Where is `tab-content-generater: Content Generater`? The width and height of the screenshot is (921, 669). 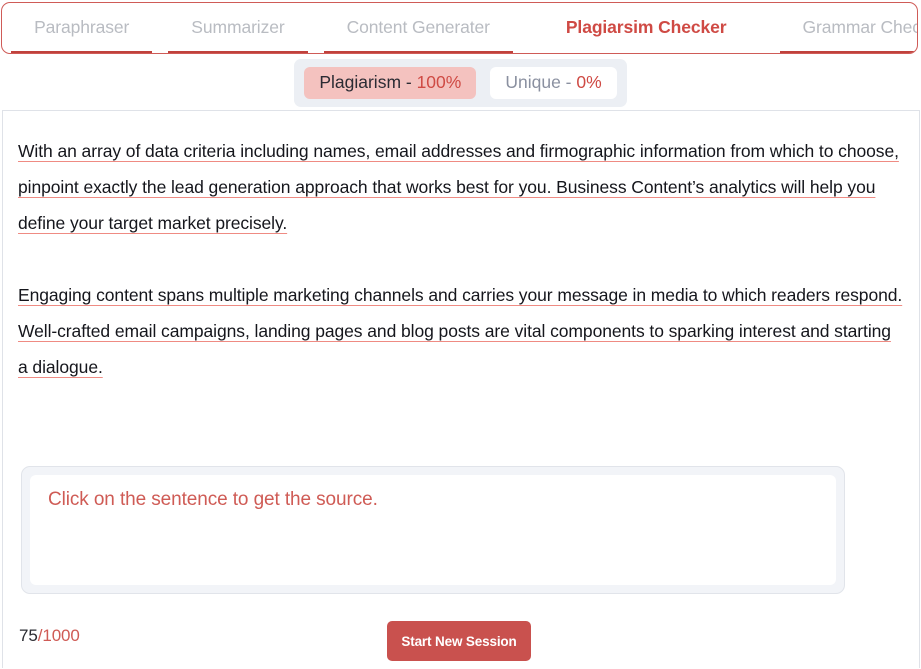 tab-content-generater: Content Generater is located at coordinates (418, 28).